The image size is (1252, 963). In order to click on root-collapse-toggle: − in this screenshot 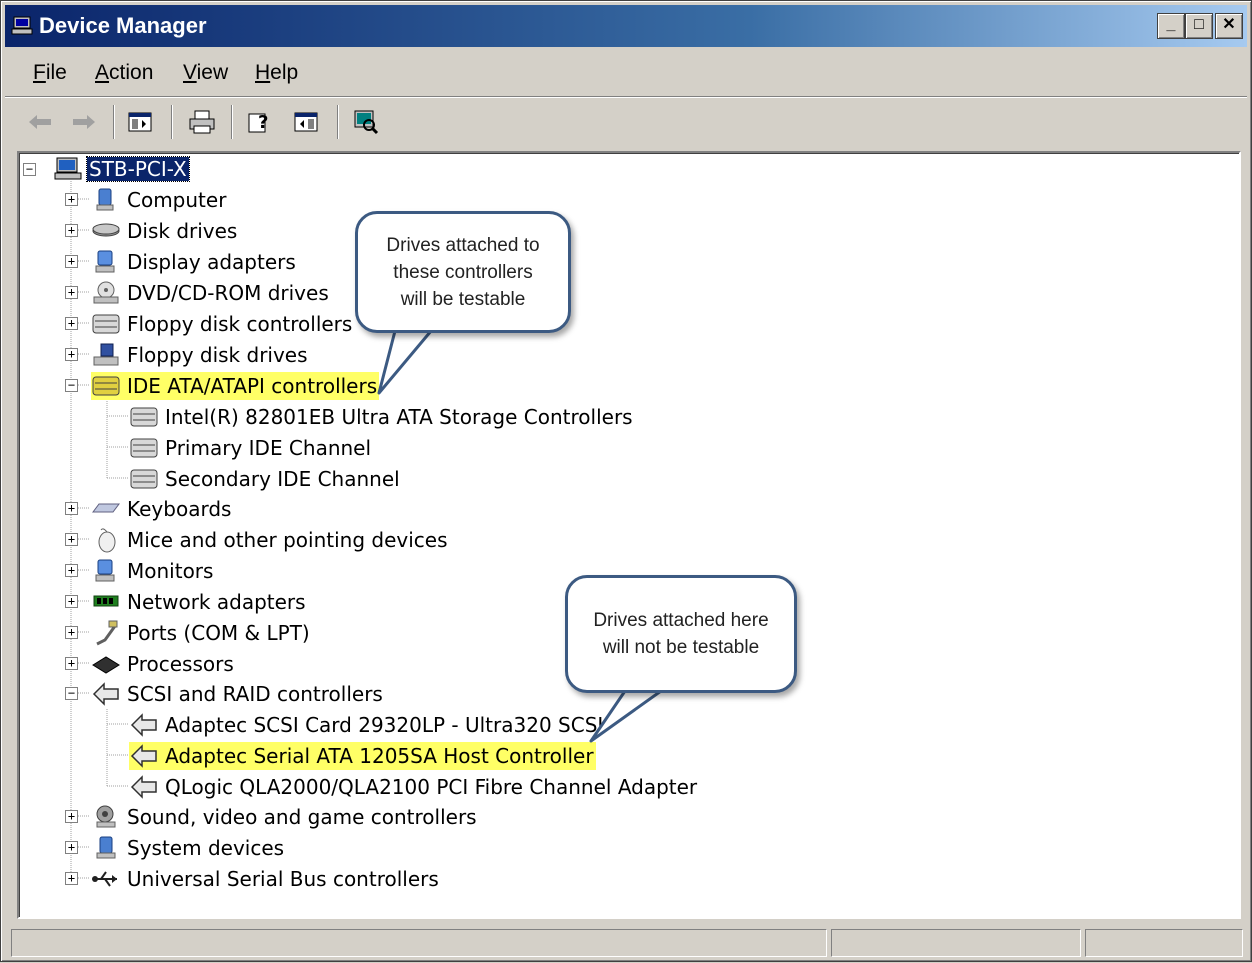, I will do `click(29, 169)`.